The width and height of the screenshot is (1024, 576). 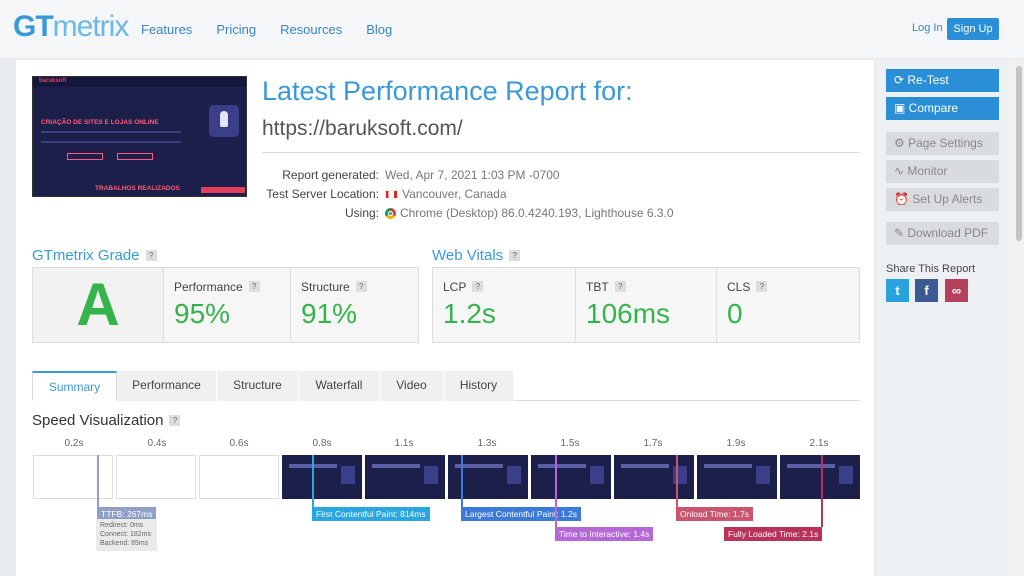 What do you see at coordinates (822, 491) in the screenshot?
I see `fully-loaded-marker` at bounding box center [822, 491].